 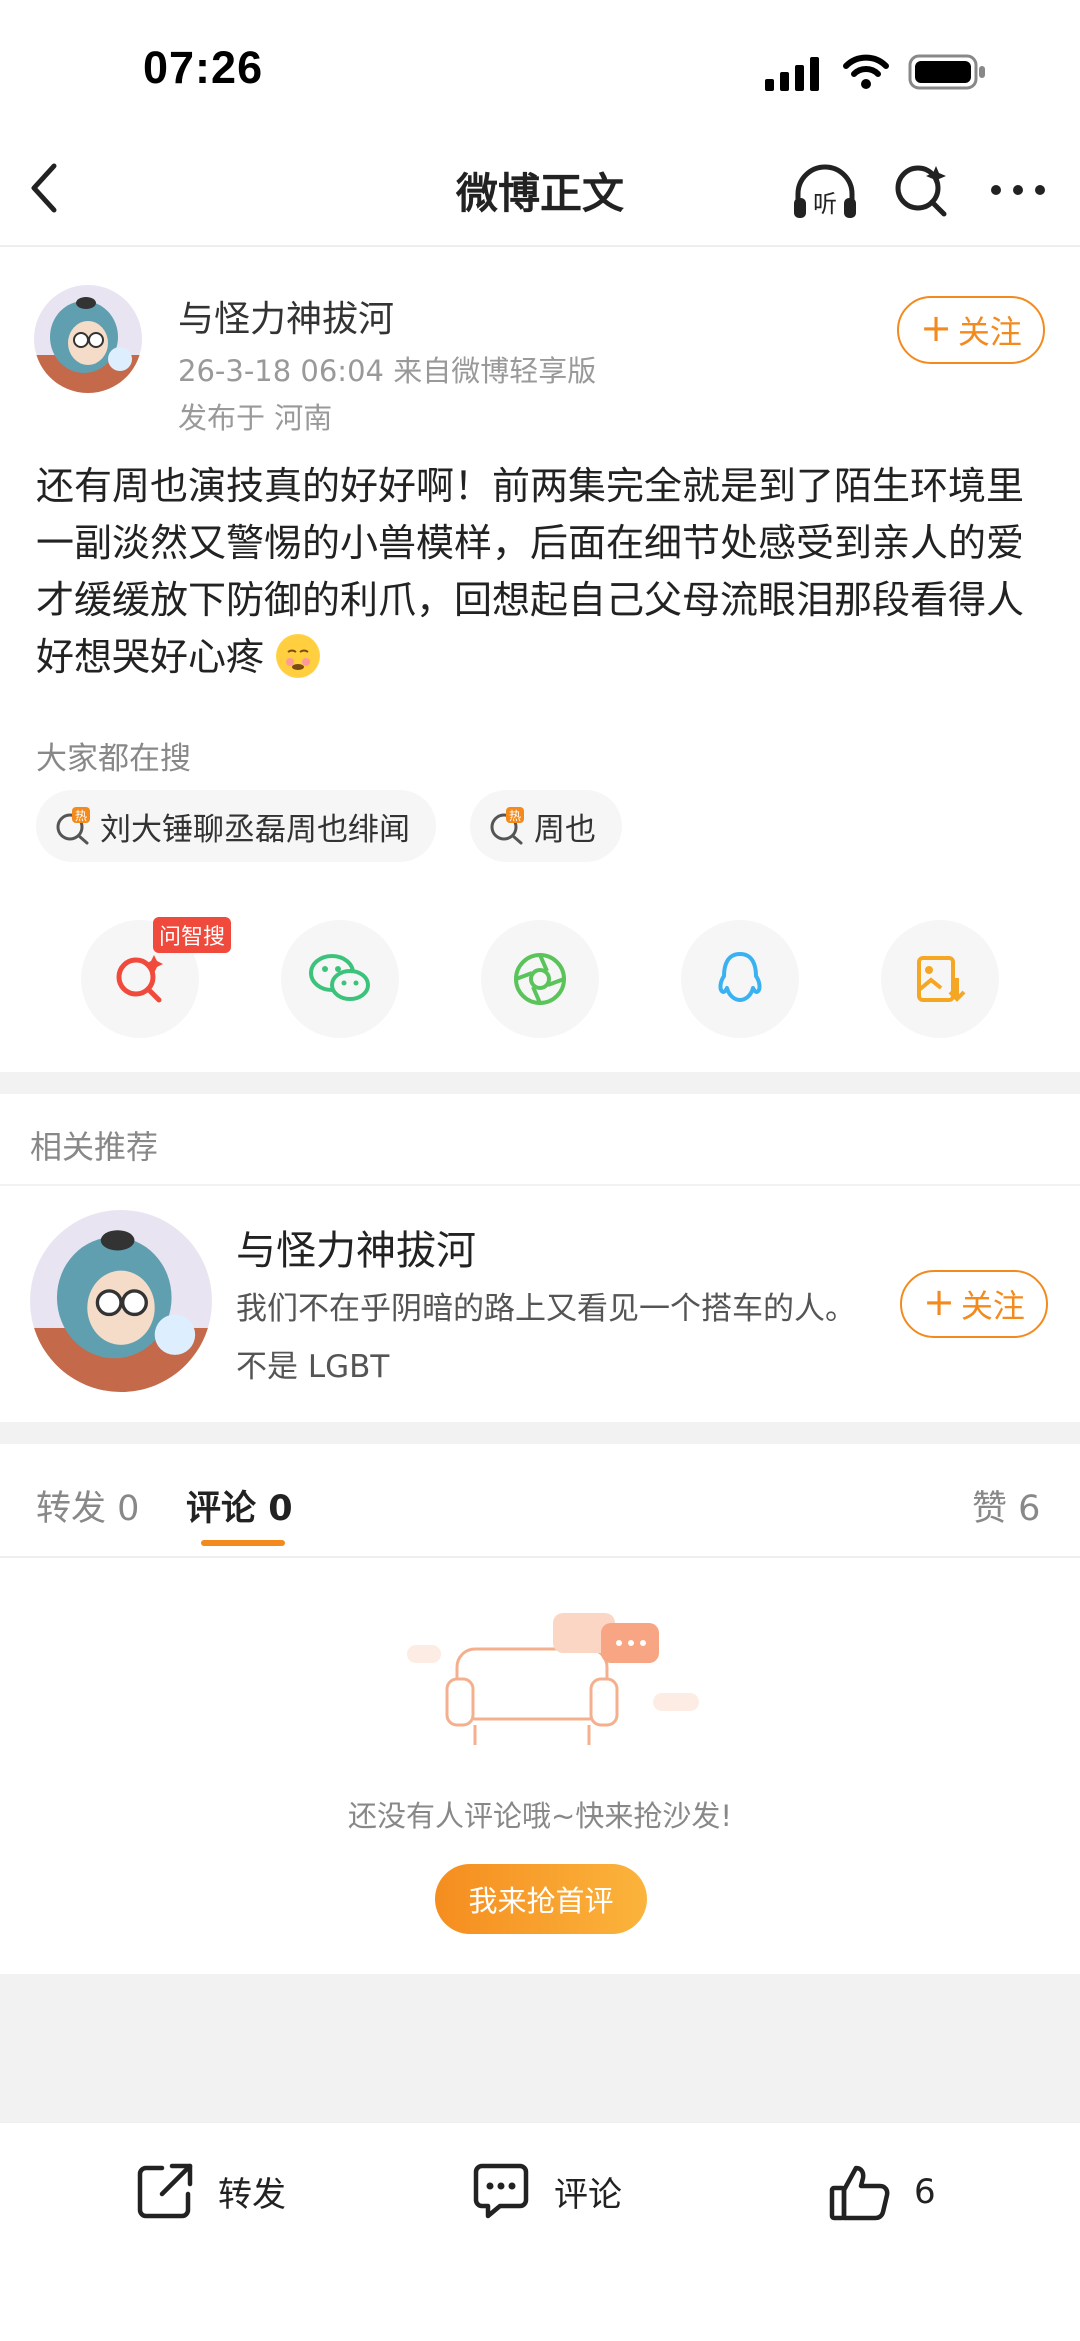 I want to click on hot-search-chip: 热 周也, so click(x=546, y=826).